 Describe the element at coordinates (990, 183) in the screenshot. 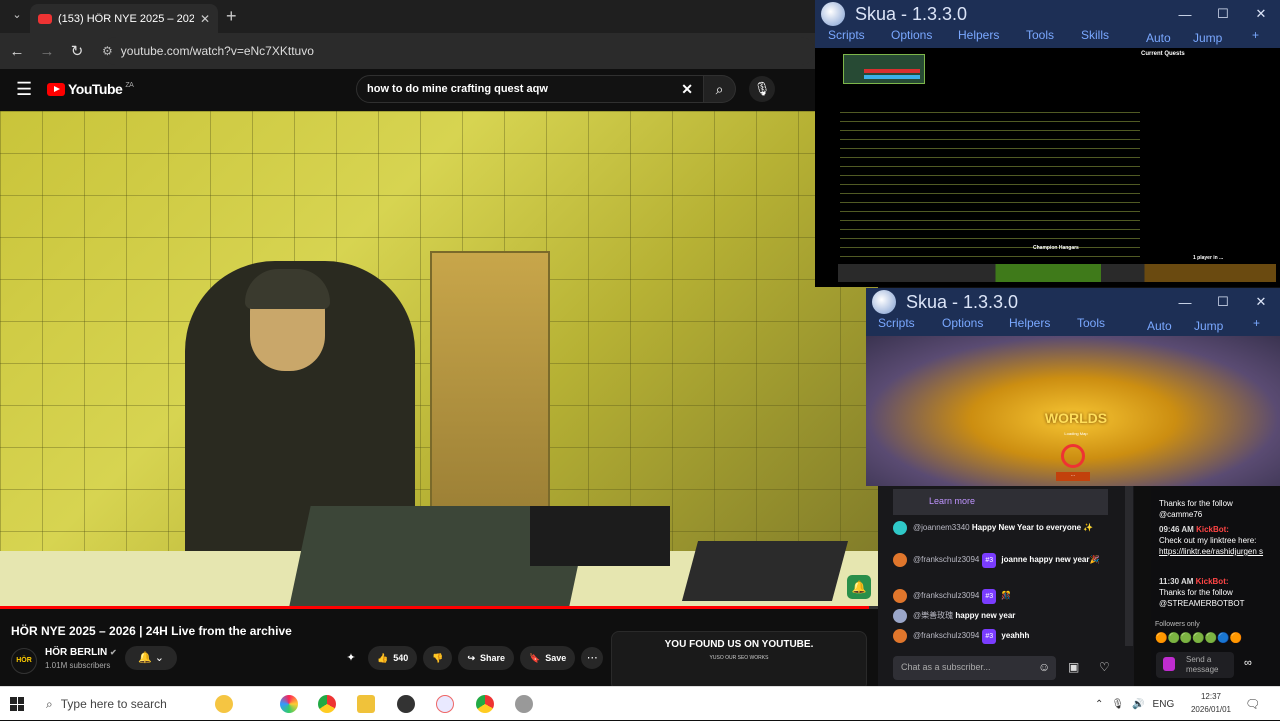

I see `chat-log` at that location.